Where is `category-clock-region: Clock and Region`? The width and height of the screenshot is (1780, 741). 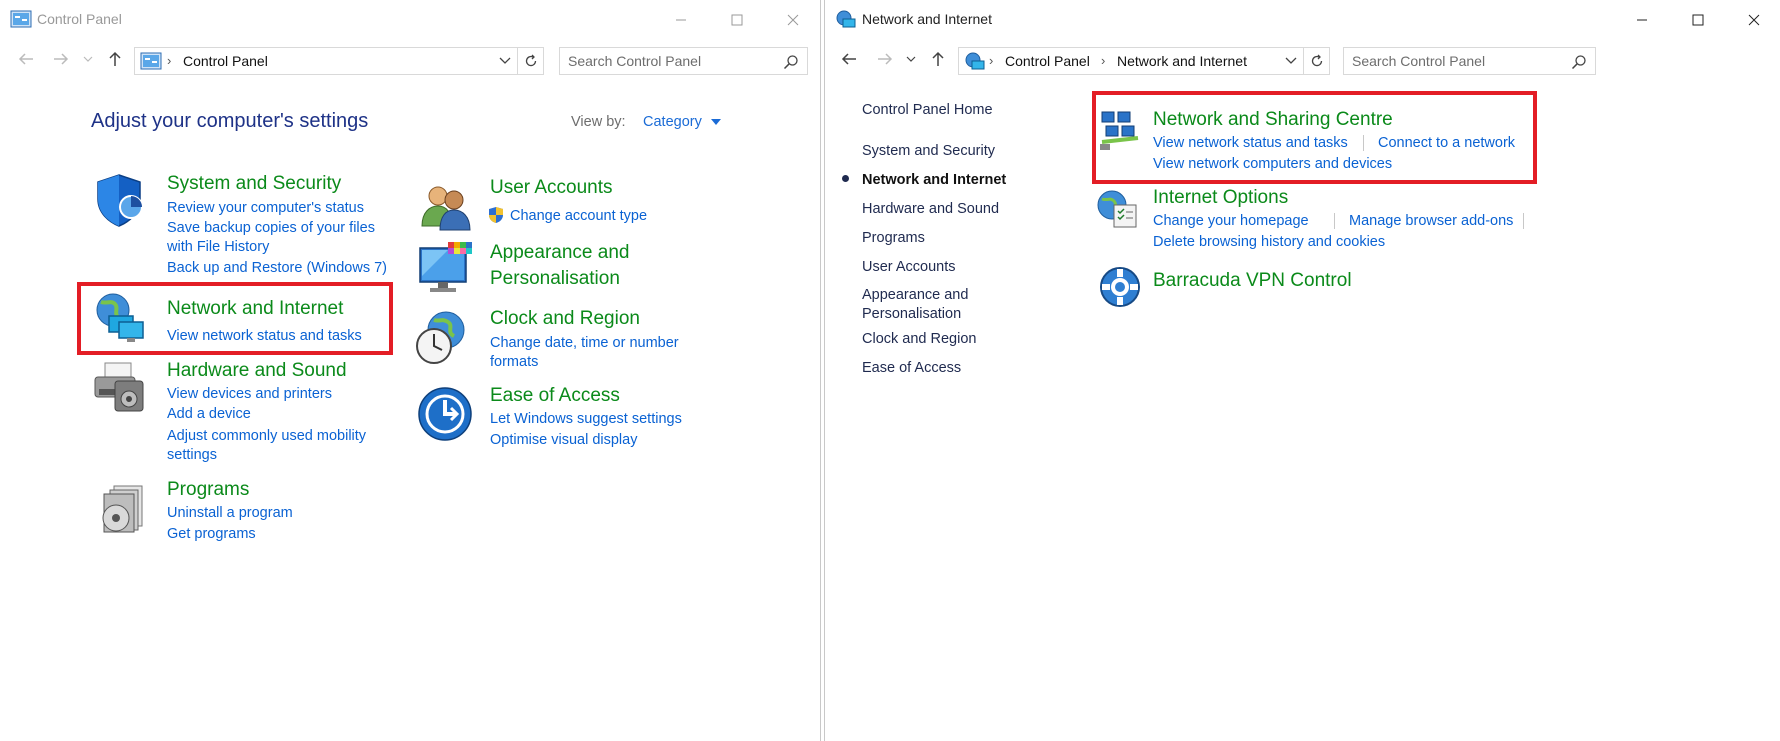
category-clock-region: Clock and Region is located at coordinates (565, 319).